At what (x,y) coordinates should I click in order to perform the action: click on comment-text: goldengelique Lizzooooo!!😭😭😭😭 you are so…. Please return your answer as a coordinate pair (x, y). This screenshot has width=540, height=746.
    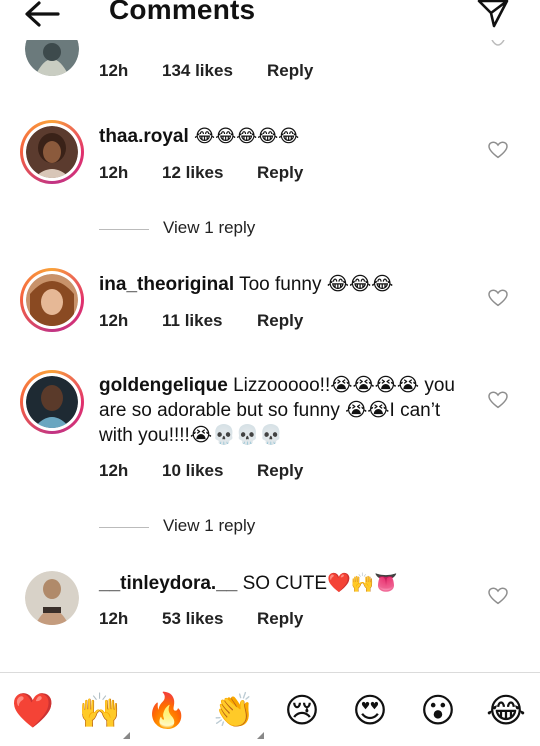
    Looking at the image, I should click on (284, 410).